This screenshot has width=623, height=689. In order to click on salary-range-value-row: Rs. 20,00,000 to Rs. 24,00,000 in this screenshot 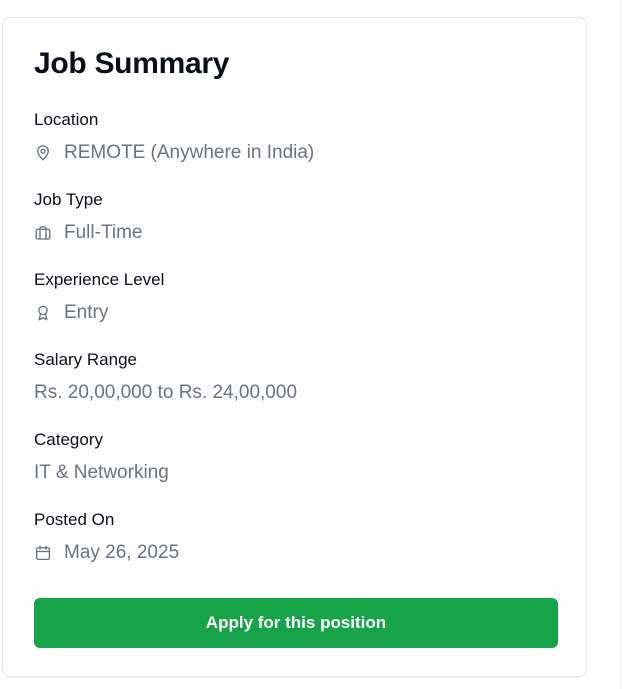, I will do `click(294, 393)`.